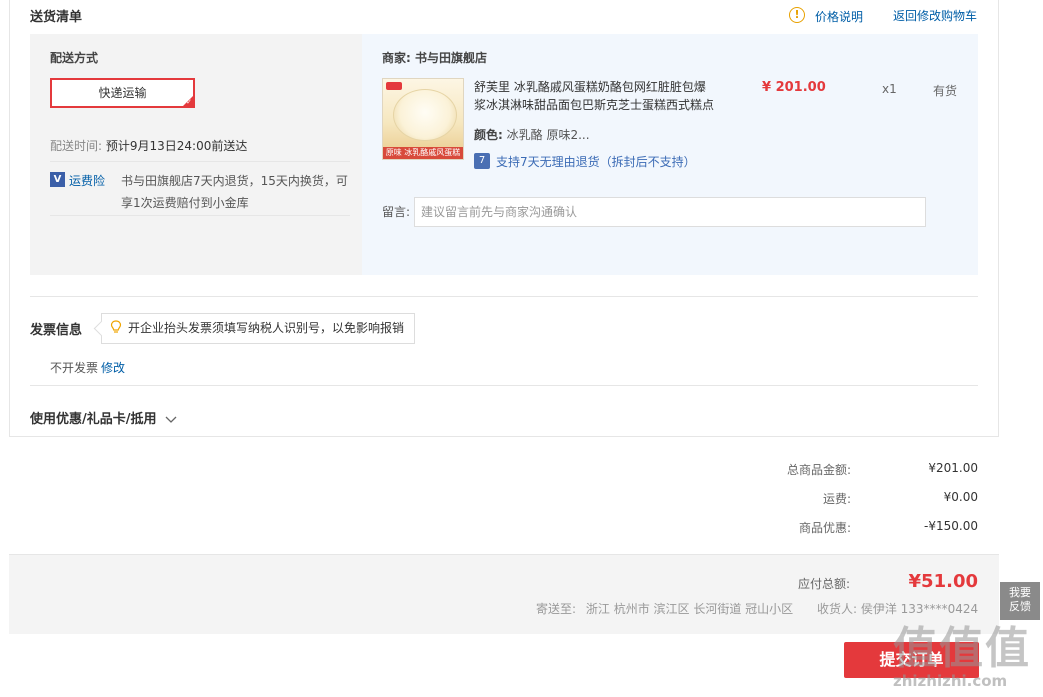  What do you see at coordinates (266, 328) in the screenshot?
I see `invoice-tip-text: 开企业抬头发票须填写纳税人识别号，以免影响报销` at bounding box center [266, 328].